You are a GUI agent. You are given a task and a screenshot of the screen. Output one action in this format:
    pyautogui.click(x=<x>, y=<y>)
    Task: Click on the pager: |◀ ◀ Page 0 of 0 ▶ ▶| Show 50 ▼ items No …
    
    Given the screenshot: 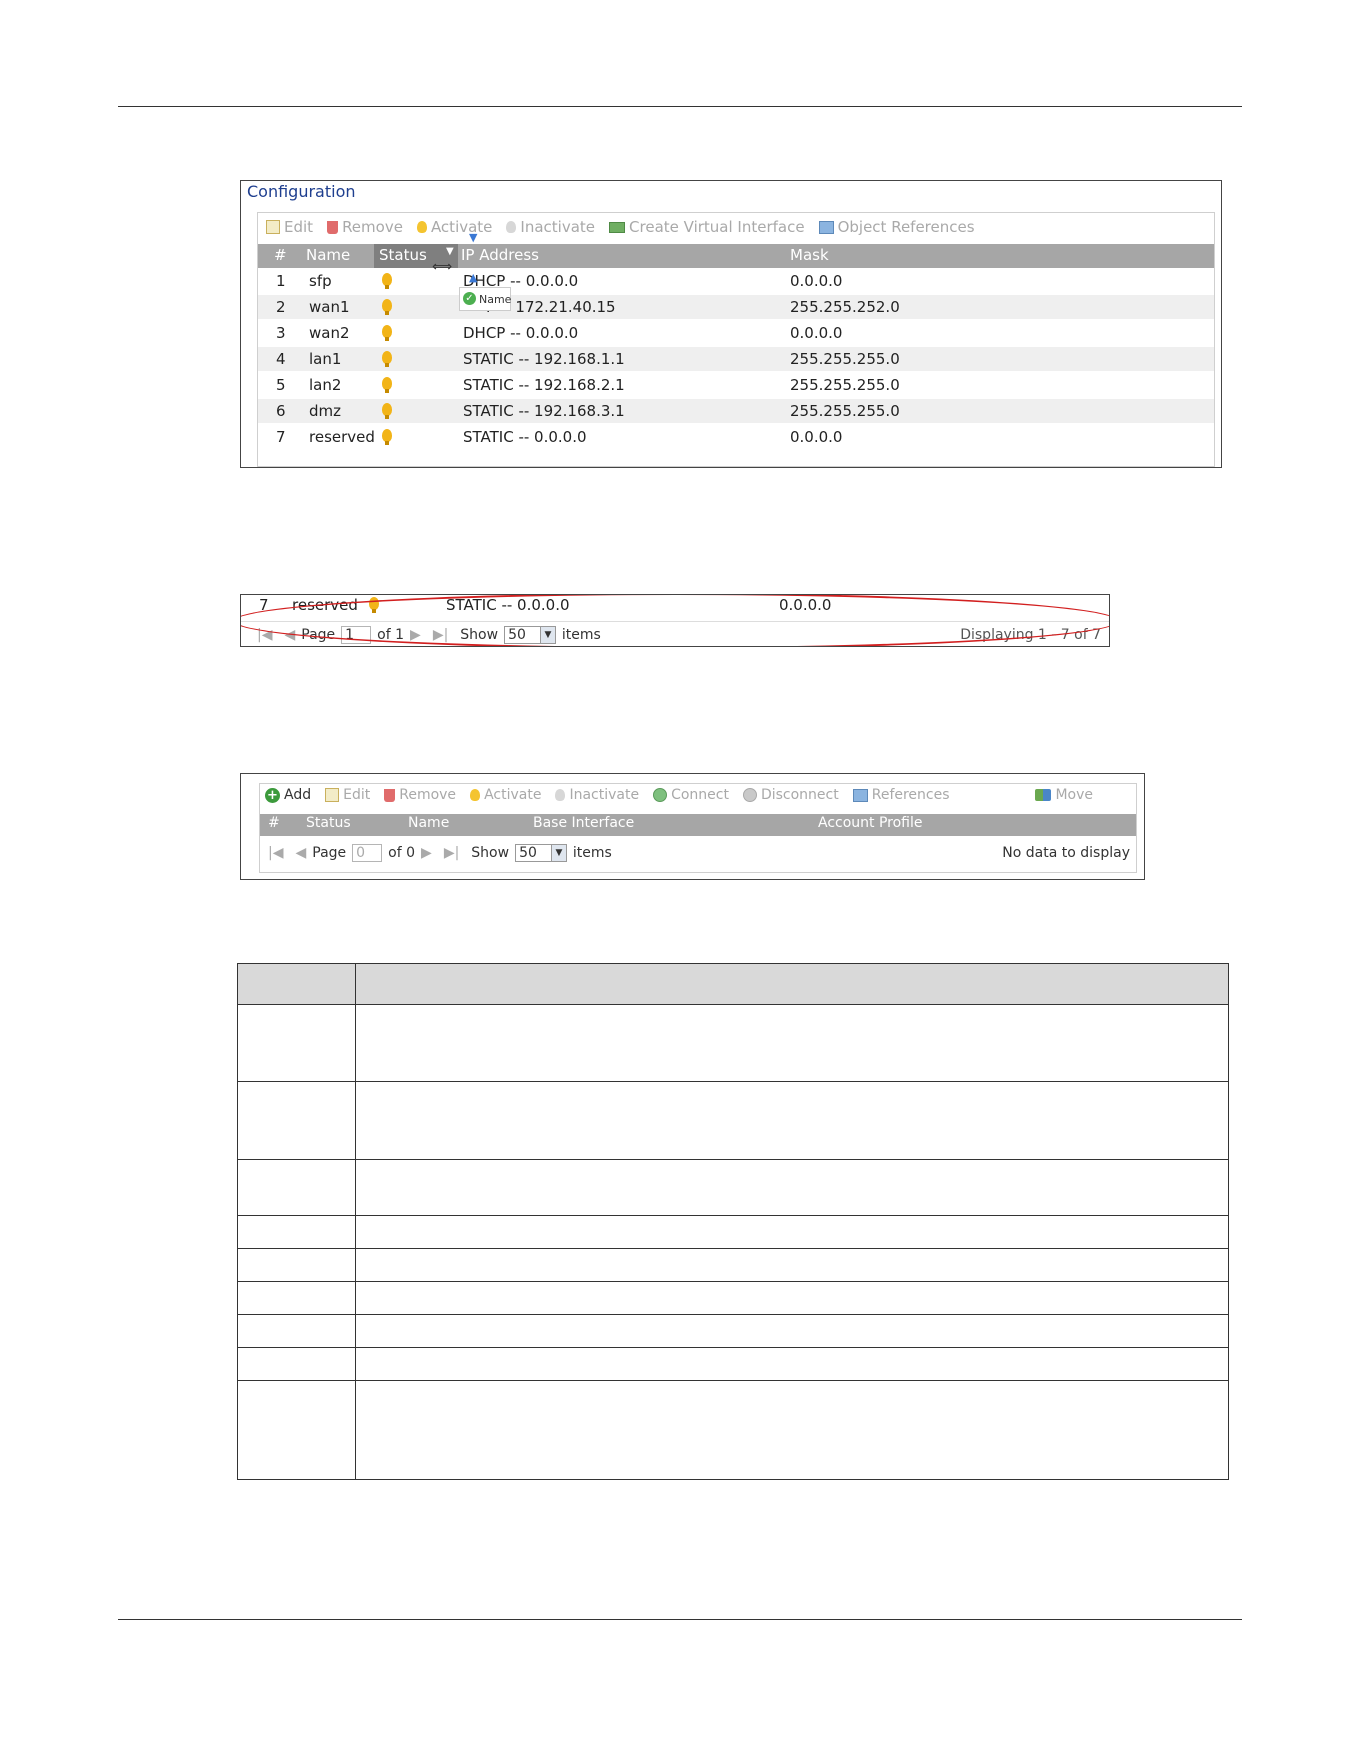 What is the action you would take?
    pyautogui.click(x=699, y=853)
    